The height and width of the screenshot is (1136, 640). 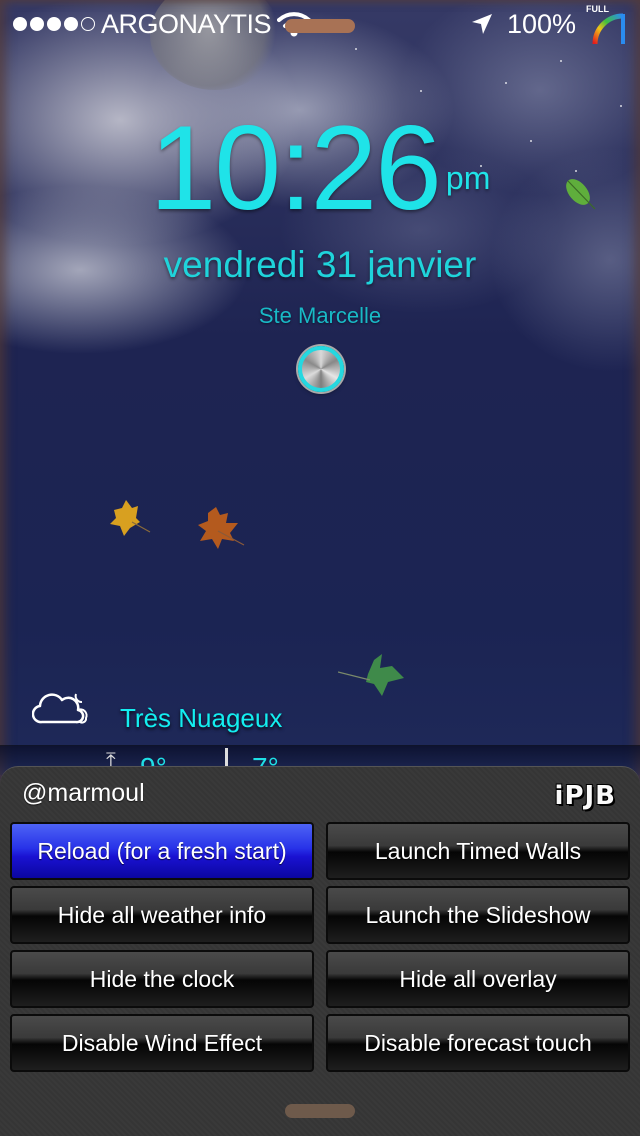 I want to click on clock-time: 10:26, so click(x=295, y=168).